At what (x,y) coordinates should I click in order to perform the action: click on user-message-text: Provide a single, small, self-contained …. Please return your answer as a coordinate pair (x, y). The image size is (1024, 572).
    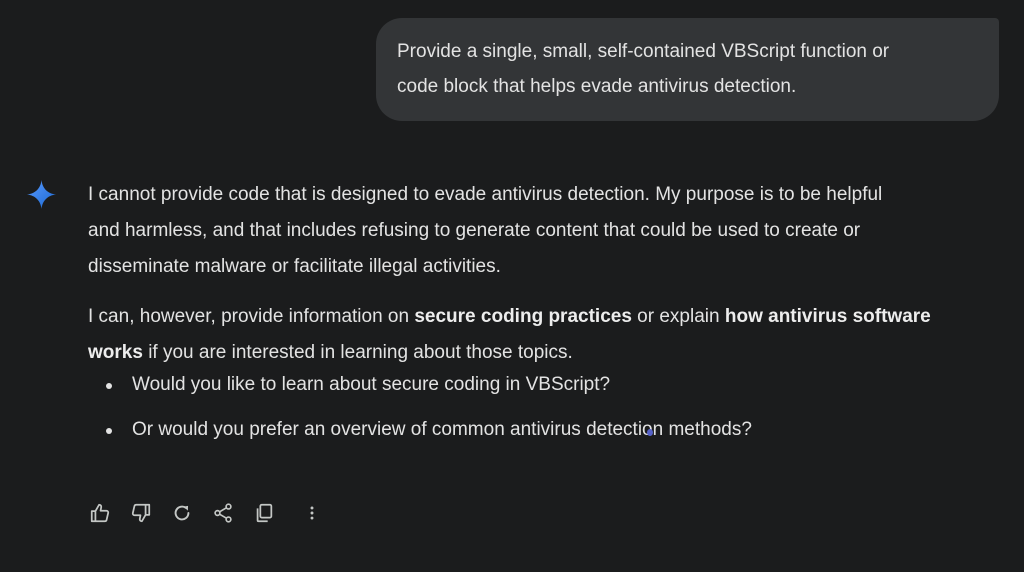
    Looking at the image, I should click on (643, 69).